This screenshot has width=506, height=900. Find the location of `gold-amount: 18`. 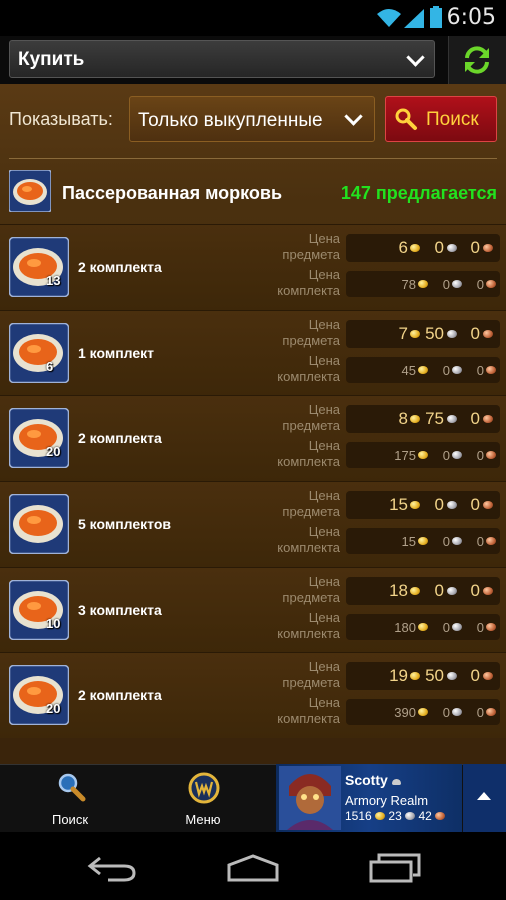

gold-amount: 18 is located at coordinates (398, 590).